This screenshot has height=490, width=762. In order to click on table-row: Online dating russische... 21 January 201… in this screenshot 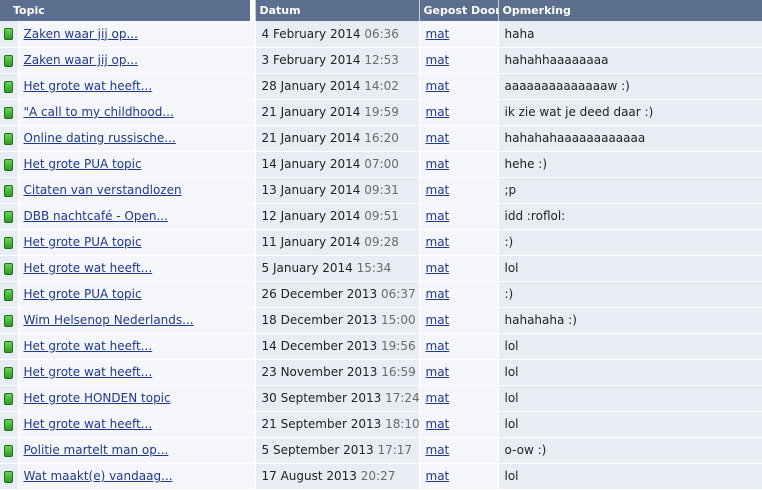, I will do `click(381, 138)`.